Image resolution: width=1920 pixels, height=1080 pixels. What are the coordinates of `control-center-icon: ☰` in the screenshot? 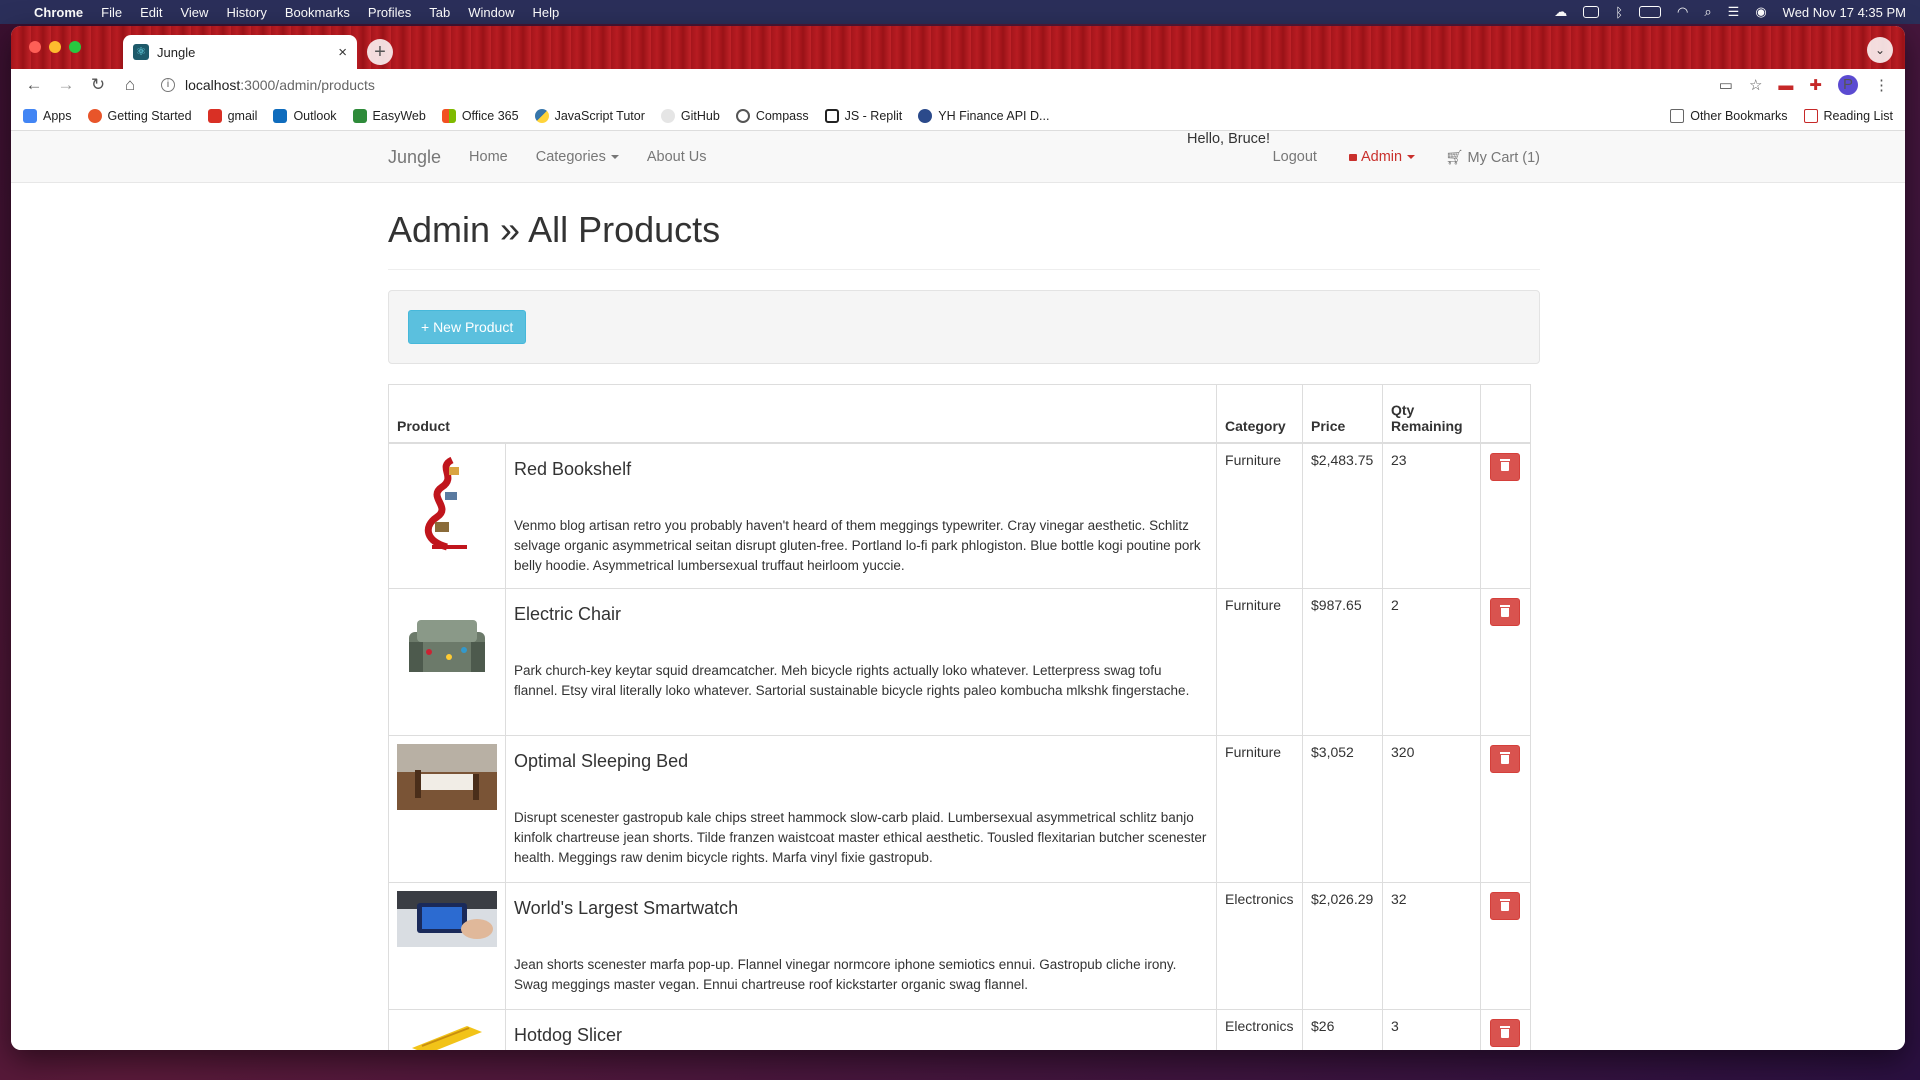 It's located at (1734, 12).